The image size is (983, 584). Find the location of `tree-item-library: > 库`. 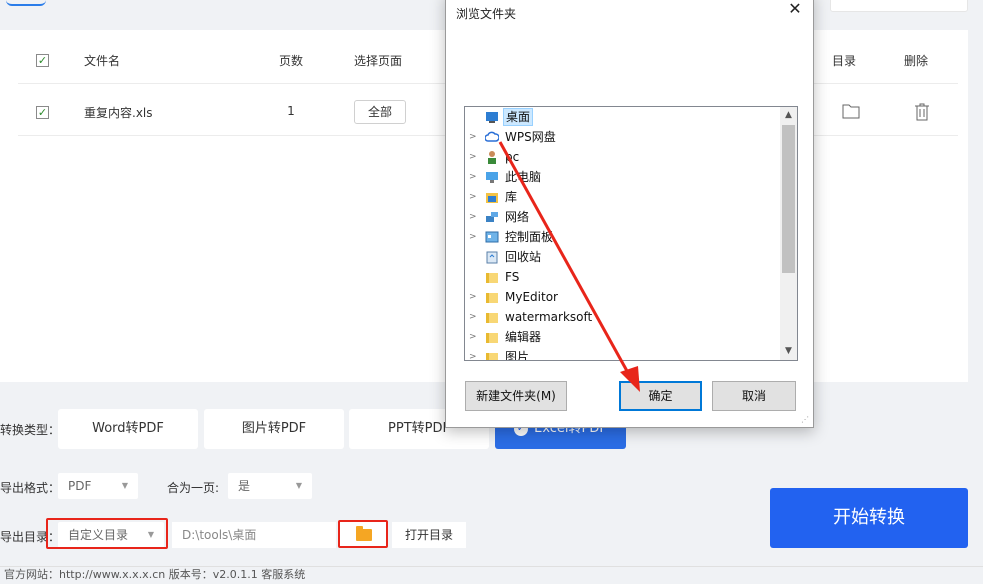

tree-item-library: > 库 is located at coordinates (623, 197).